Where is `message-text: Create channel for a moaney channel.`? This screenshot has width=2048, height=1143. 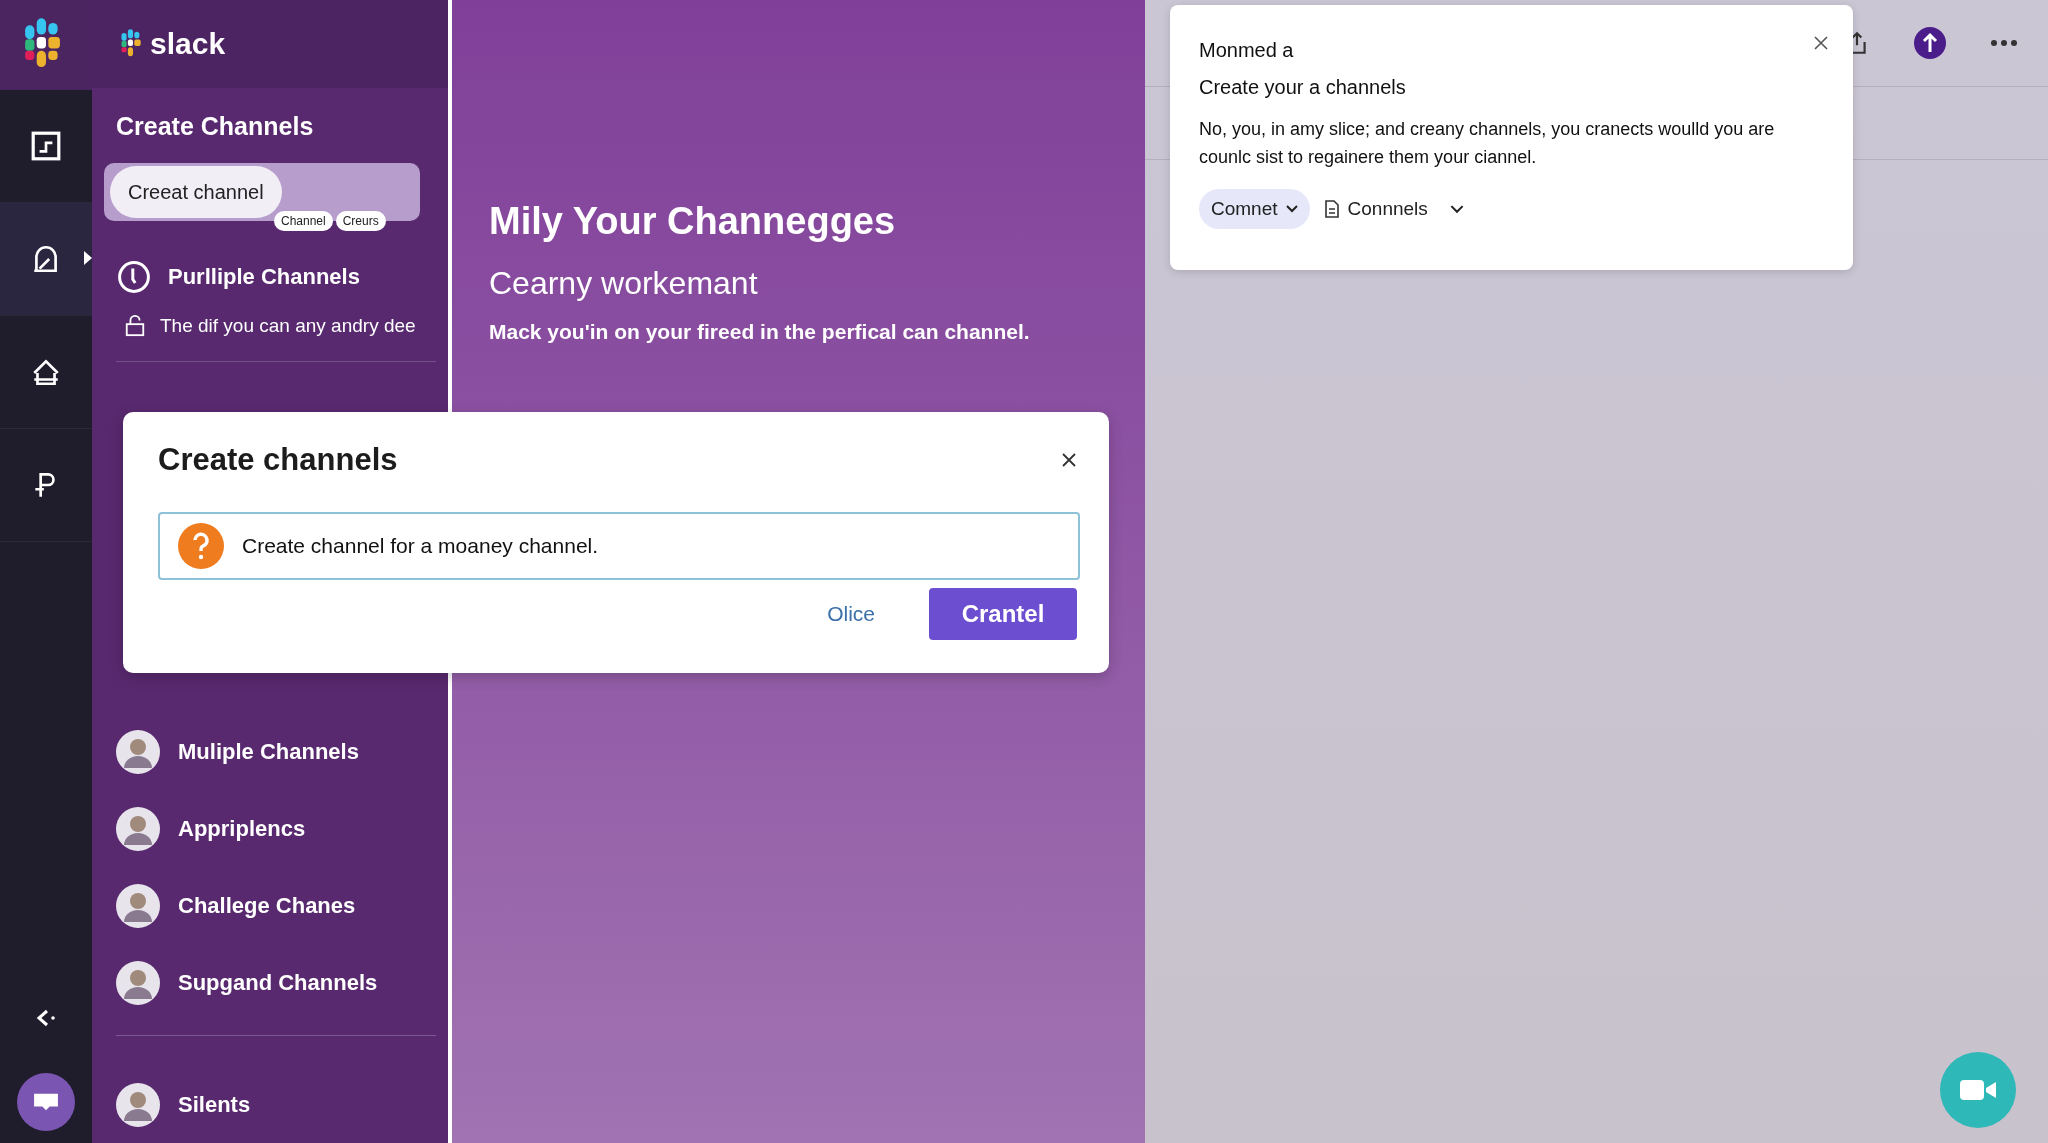
message-text: Create channel for a moaney channel. is located at coordinates (420, 546).